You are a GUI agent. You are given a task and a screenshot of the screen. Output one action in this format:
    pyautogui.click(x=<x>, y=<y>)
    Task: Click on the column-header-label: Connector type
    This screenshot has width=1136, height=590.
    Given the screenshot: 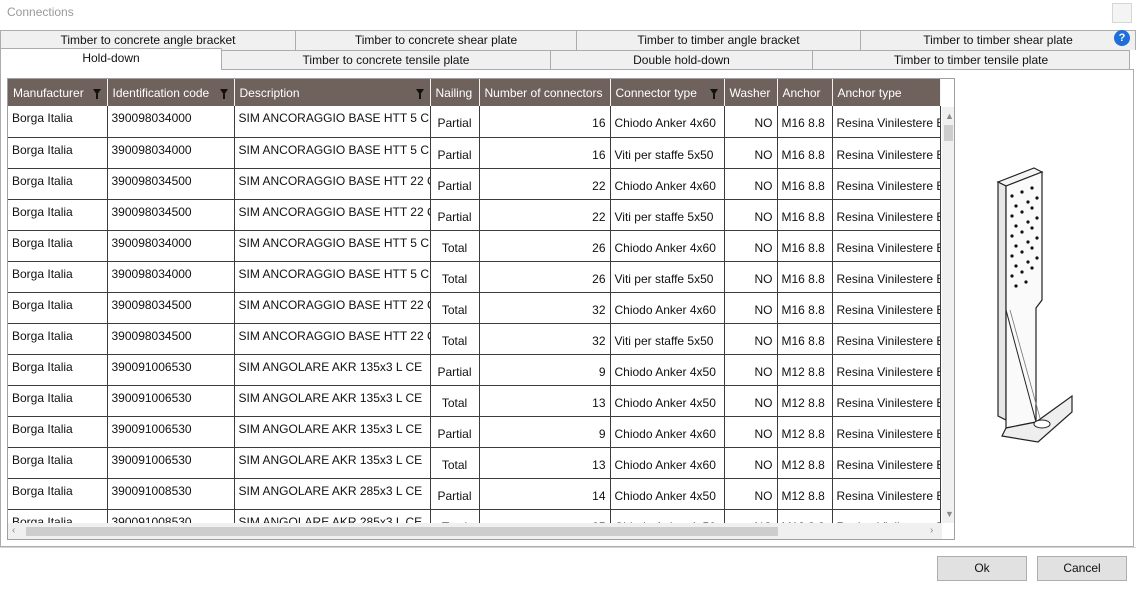 What is the action you would take?
    pyautogui.click(x=656, y=92)
    